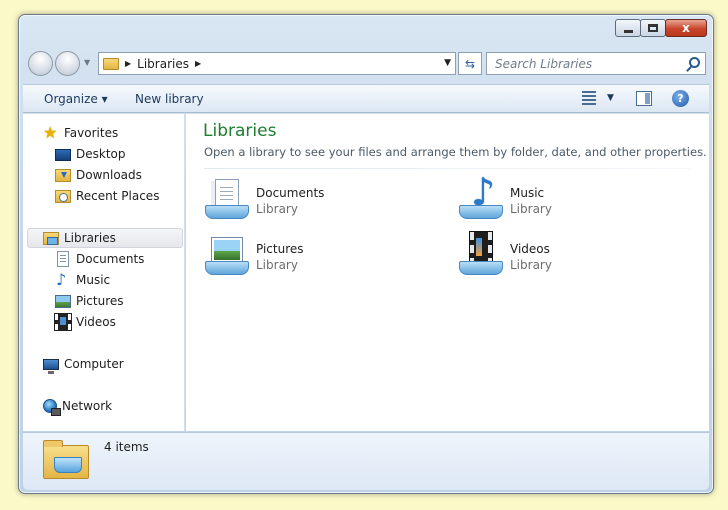 This screenshot has width=728, height=510. I want to click on maximize-icon, so click(653, 28).